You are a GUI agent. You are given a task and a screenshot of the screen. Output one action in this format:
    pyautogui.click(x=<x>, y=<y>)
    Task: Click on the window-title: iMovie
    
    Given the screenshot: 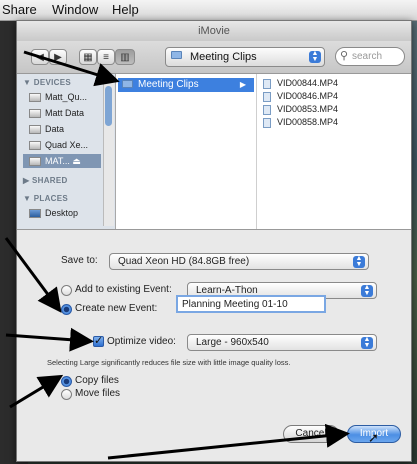 What is the action you would take?
    pyautogui.click(x=214, y=31)
    